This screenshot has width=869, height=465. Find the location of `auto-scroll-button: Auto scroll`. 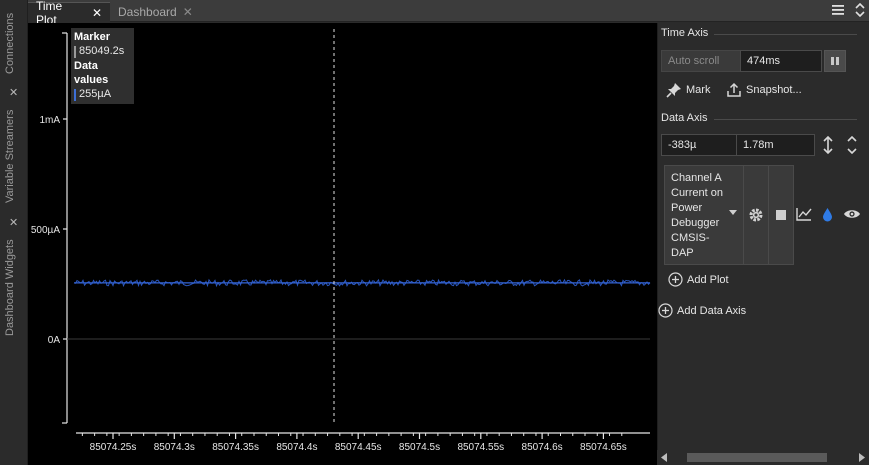

auto-scroll-button: Auto scroll is located at coordinates (701, 61).